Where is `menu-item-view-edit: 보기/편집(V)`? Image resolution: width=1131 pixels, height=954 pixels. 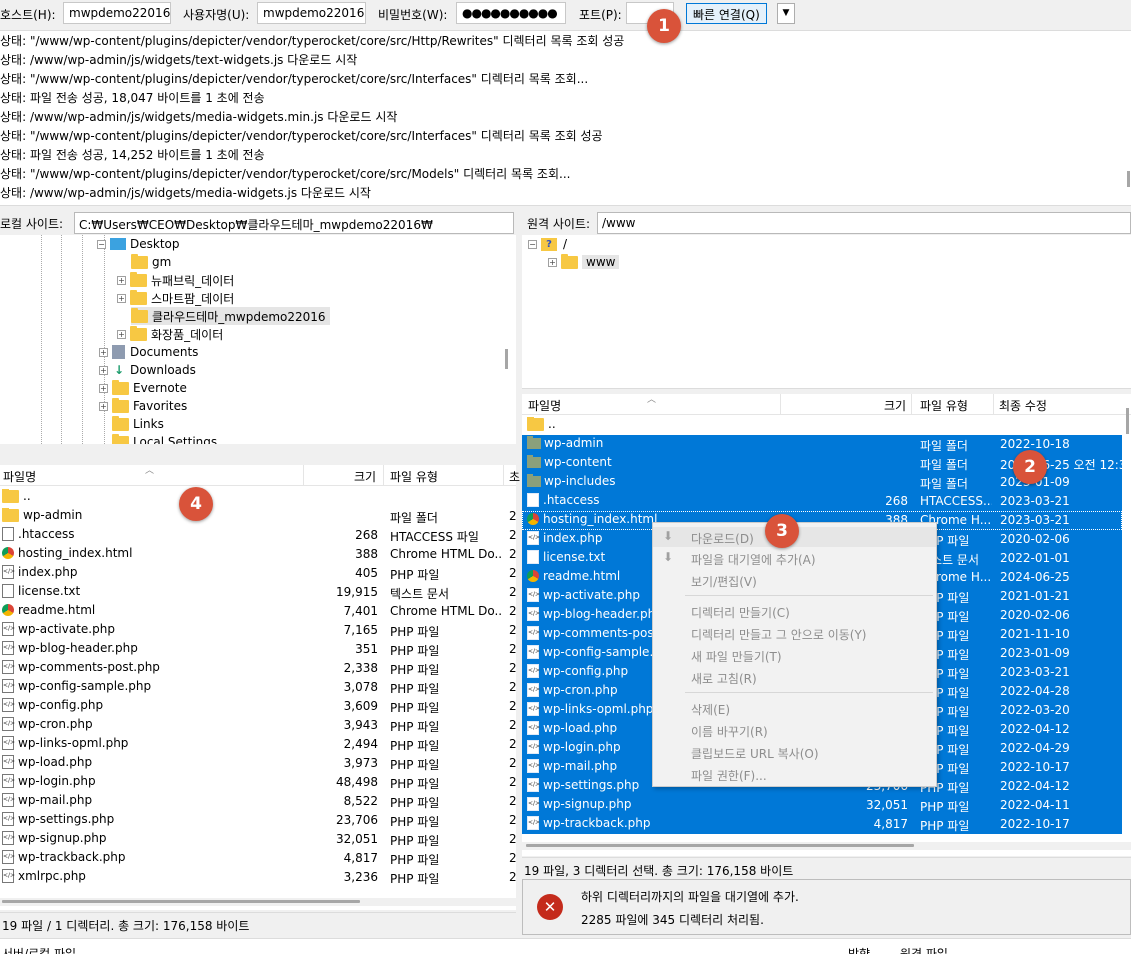
menu-item-view-edit: 보기/편집(V) is located at coordinates (794, 580).